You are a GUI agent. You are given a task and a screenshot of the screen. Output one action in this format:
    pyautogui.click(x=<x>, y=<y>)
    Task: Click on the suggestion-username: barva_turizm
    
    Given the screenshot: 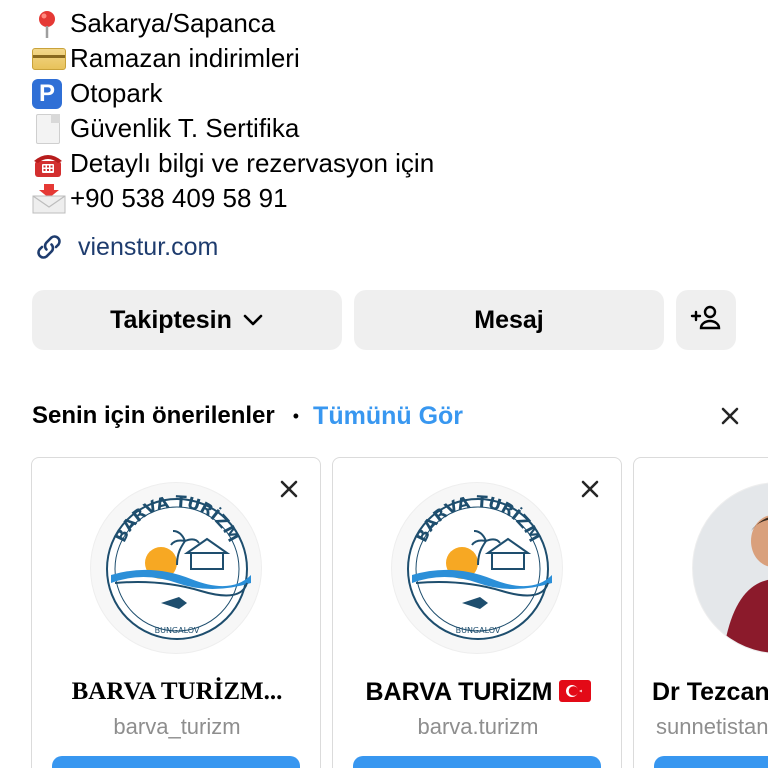 What is the action you would take?
    pyautogui.click(x=177, y=726)
    